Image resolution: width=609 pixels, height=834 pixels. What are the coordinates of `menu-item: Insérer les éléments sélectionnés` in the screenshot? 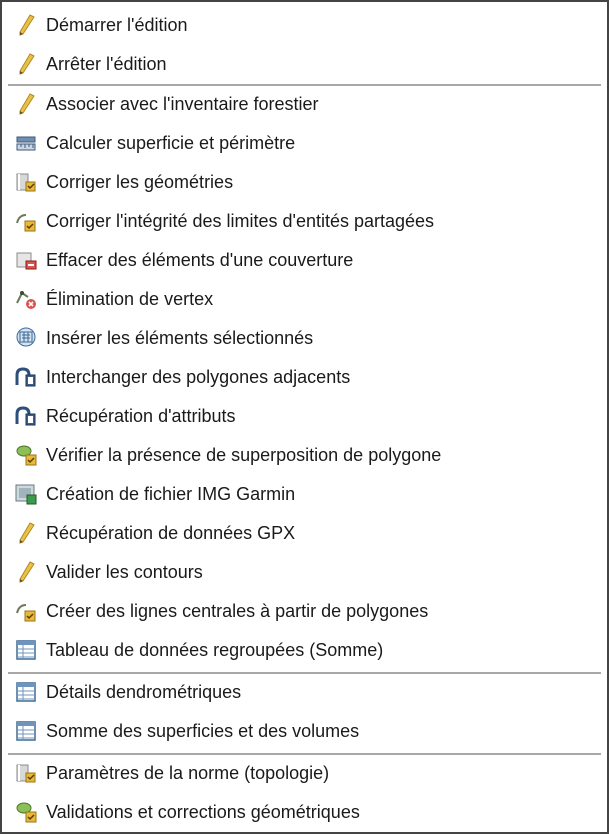 It's located at (304, 337).